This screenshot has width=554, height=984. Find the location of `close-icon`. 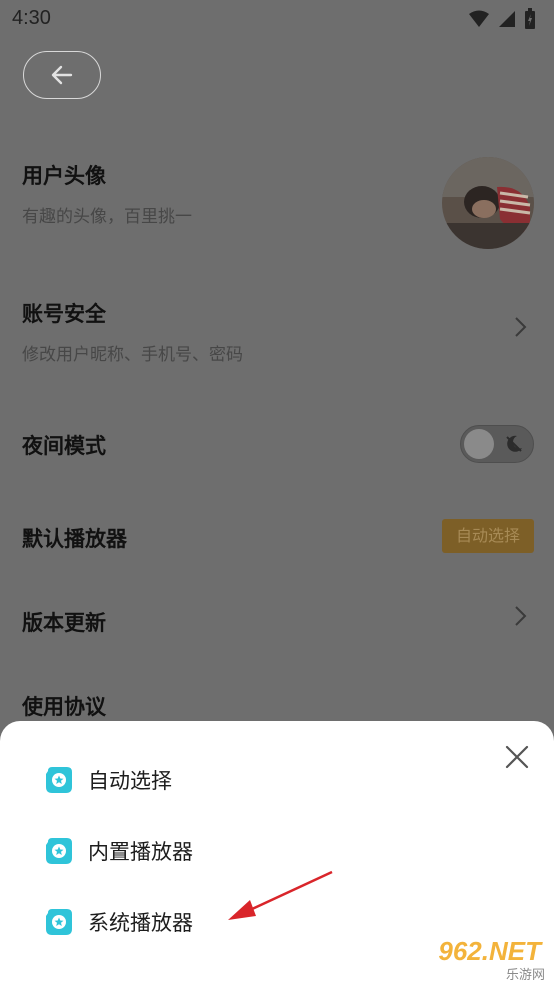

close-icon is located at coordinates (517, 757).